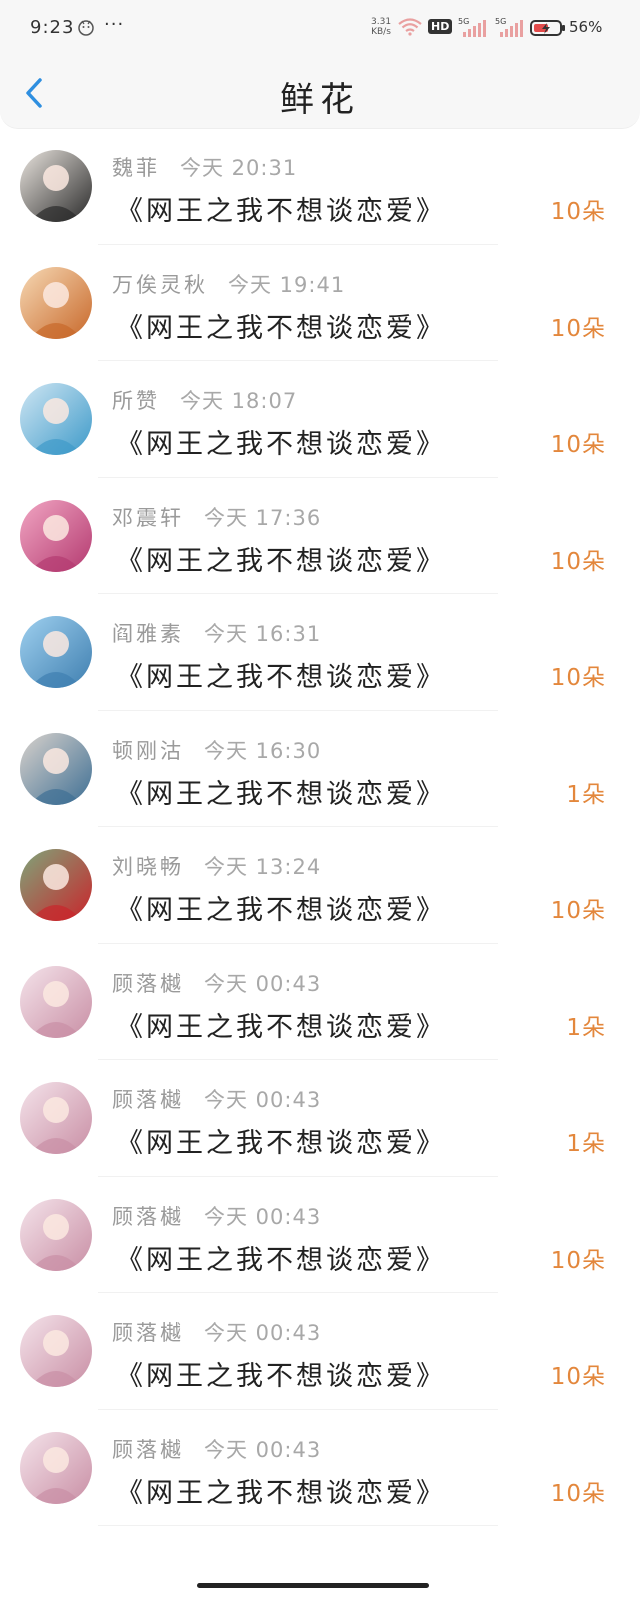 This screenshot has height=1598, width=640. What do you see at coordinates (148, 634) in the screenshot?
I see `sender-name: 阎雅素` at bounding box center [148, 634].